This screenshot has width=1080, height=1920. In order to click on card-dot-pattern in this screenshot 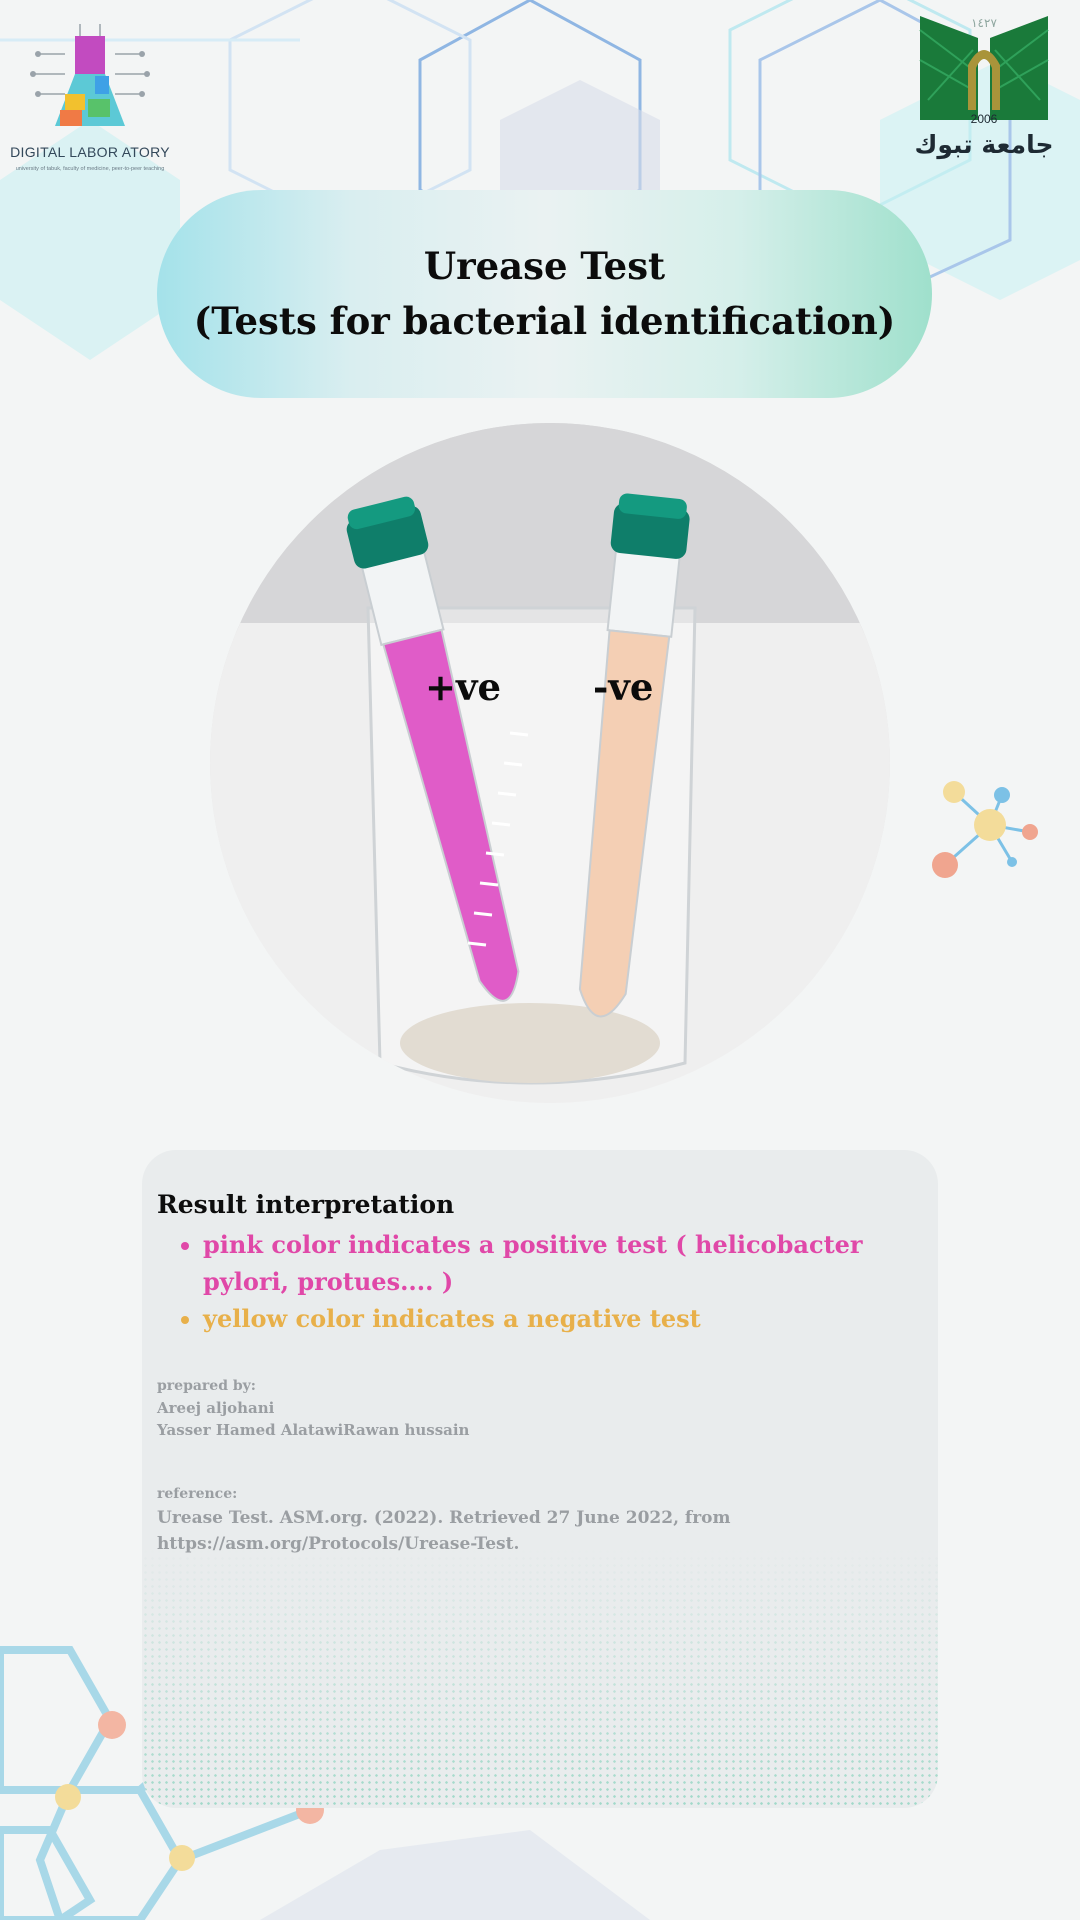, I will do `click(540, 1678)`.